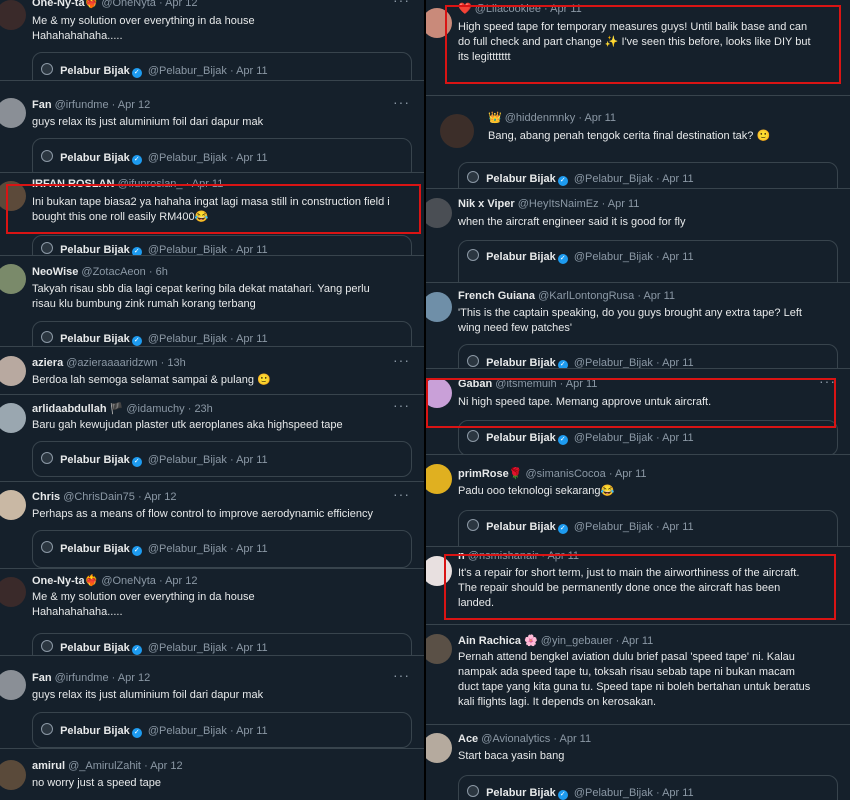 The width and height of the screenshot is (850, 800). I want to click on author-name: One-Ny-ta❤️‍🔥, so click(65, 4).